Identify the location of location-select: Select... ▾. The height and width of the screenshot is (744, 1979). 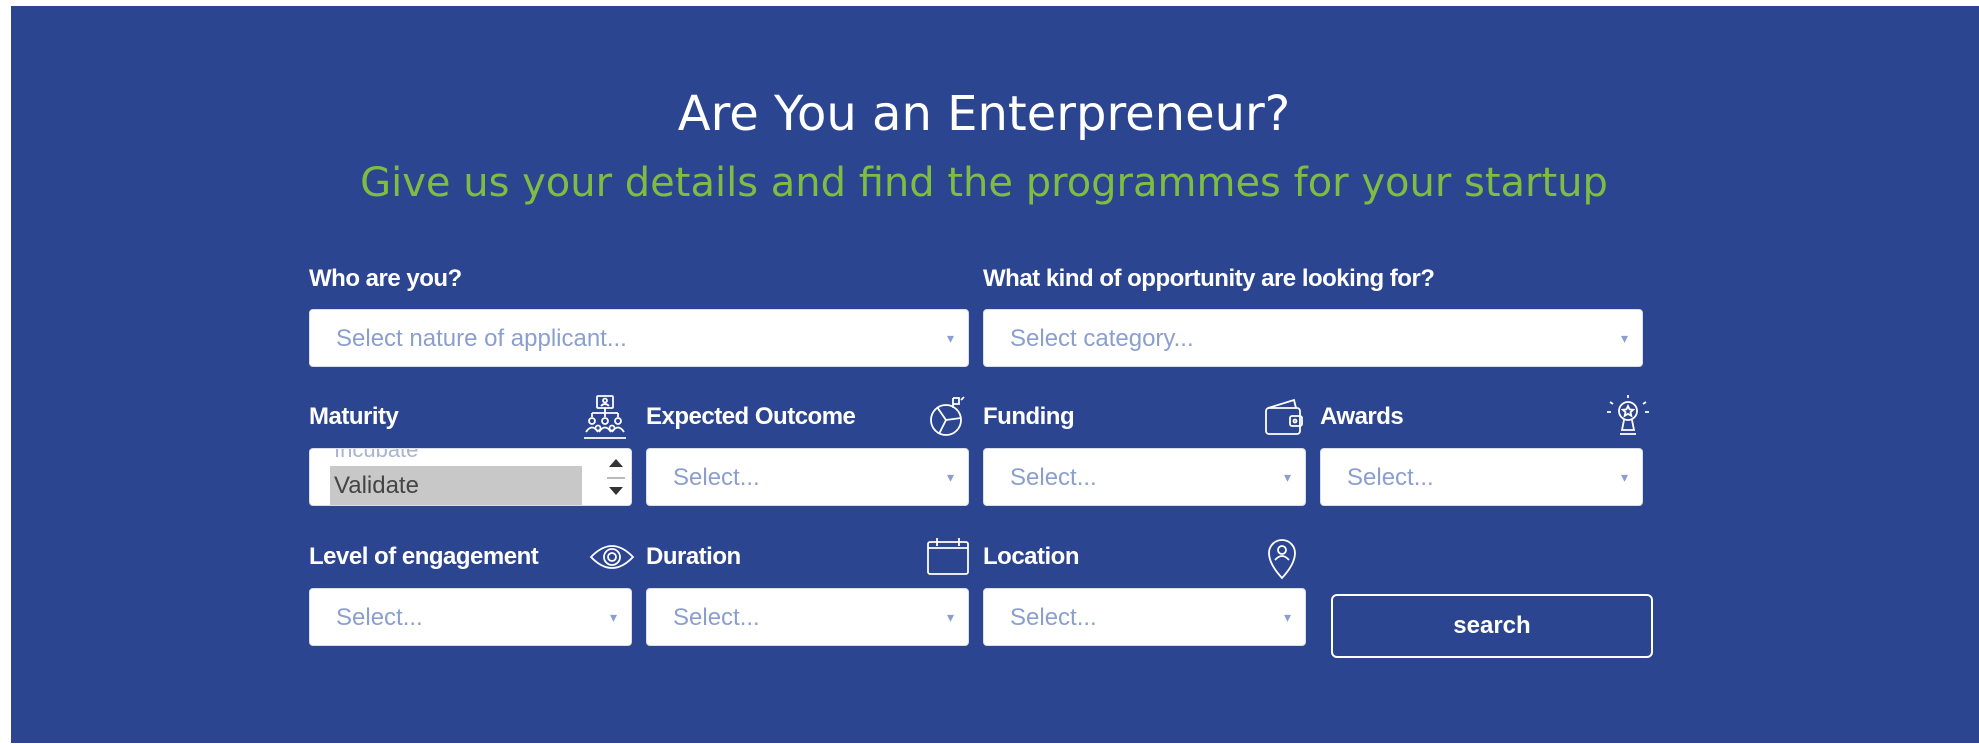
(1144, 617).